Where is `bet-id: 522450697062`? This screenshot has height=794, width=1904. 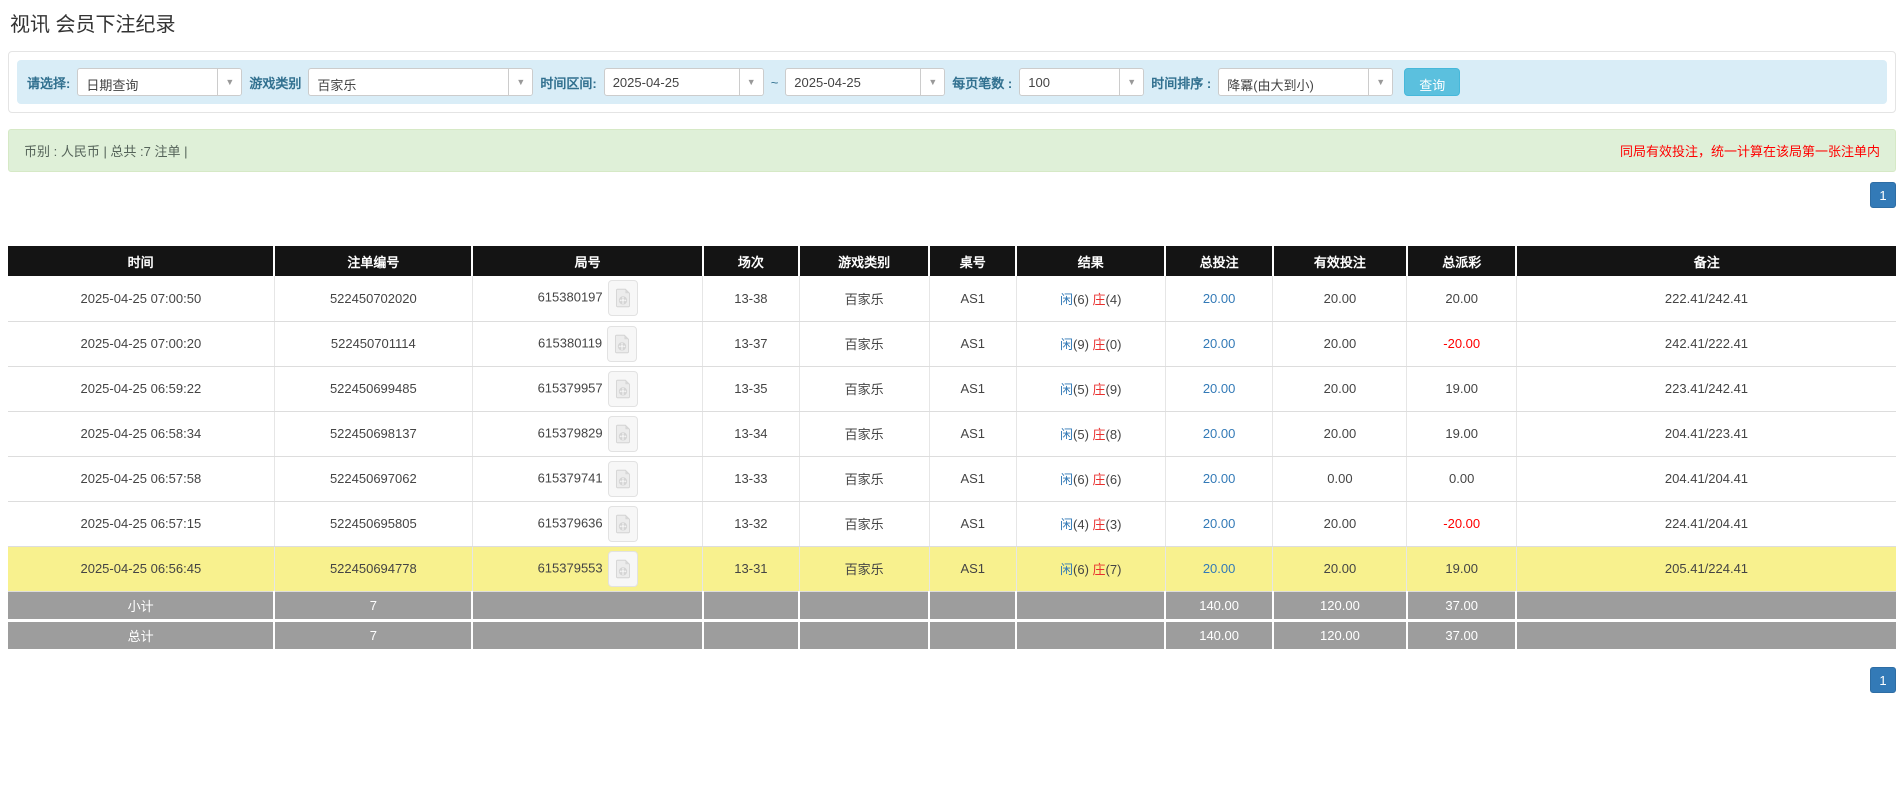
bet-id: 522450697062 is located at coordinates (373, 479).